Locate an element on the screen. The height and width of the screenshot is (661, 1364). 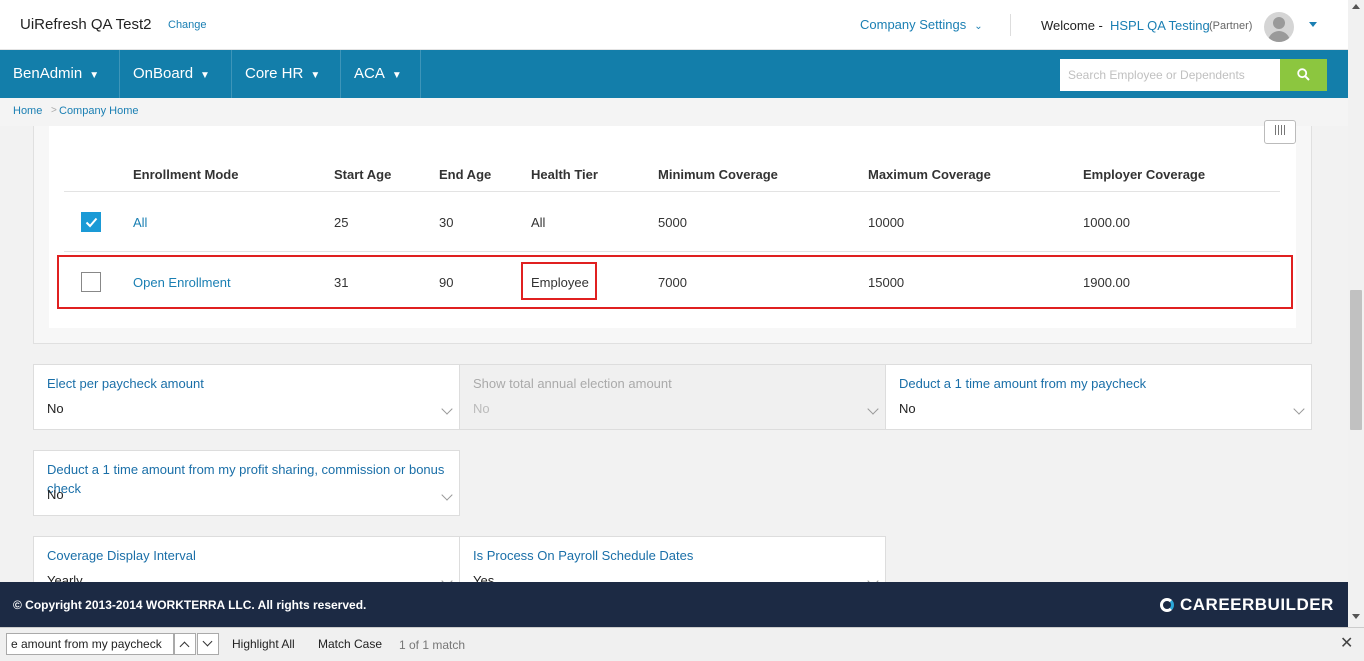
scroll-thumb is located at coordinates (1356, 360).